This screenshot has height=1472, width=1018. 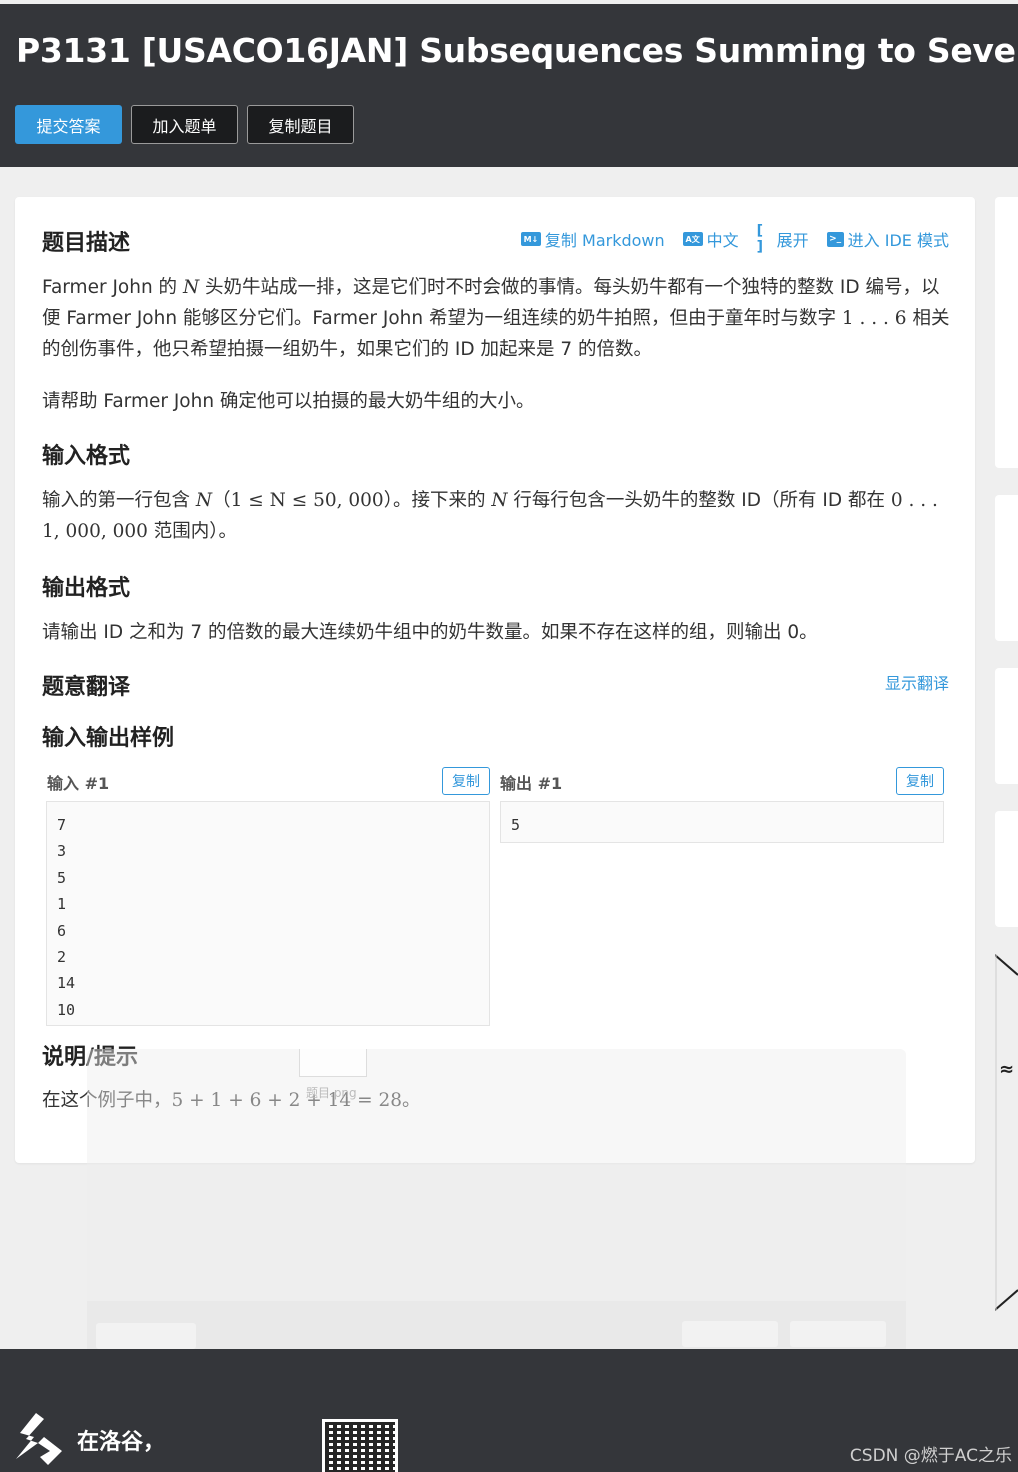 What do you see at coordinates (62, 930) in the screenshot?
I see `sample-input-line: 6` at bounding box center [62, 930].